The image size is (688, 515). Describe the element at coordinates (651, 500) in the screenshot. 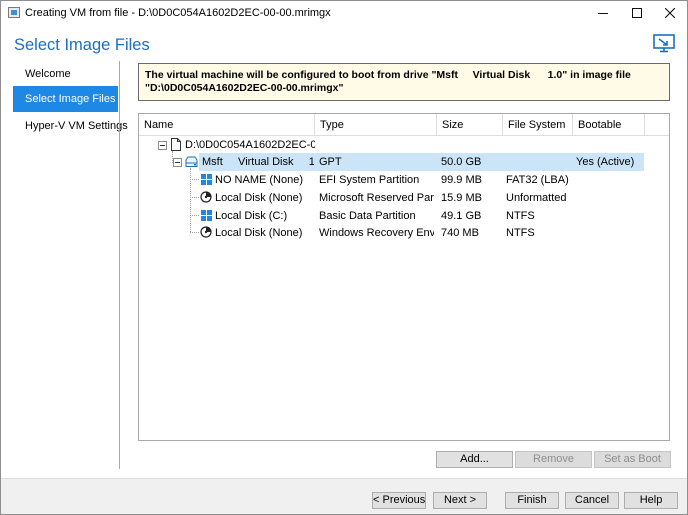

I see `help-button: Help` at that location.